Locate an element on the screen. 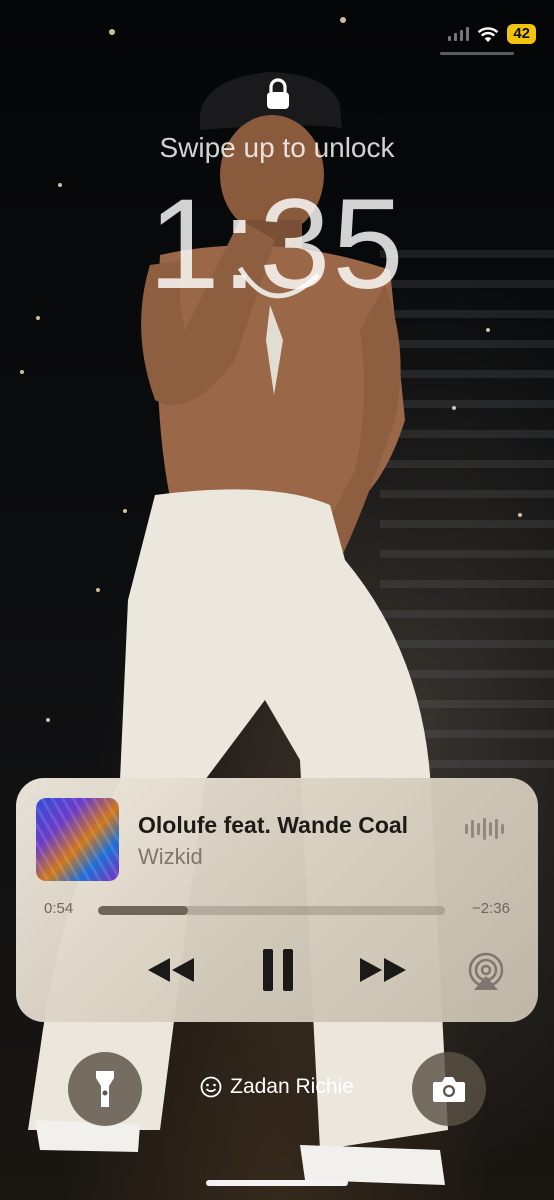  remaining-time: −2:36 is located at coordinates (491, 908).